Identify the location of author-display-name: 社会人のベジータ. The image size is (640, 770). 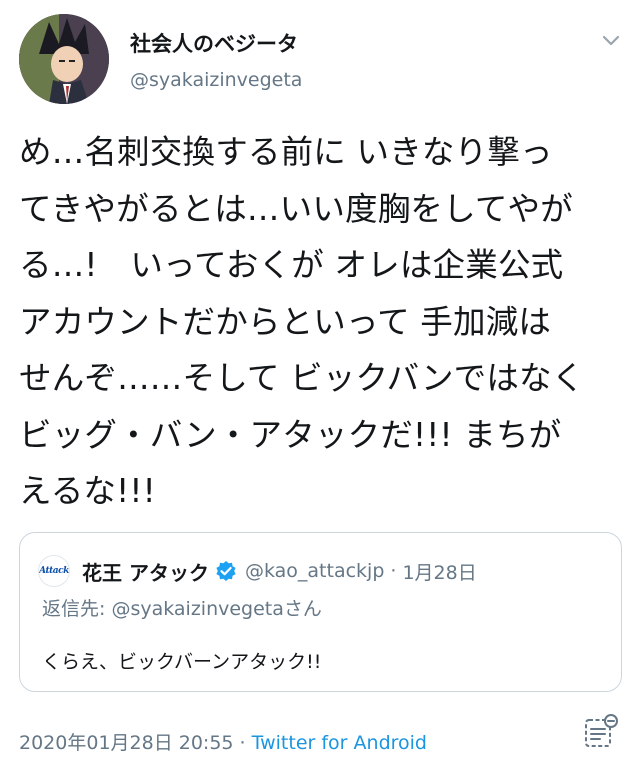
(214, 43).